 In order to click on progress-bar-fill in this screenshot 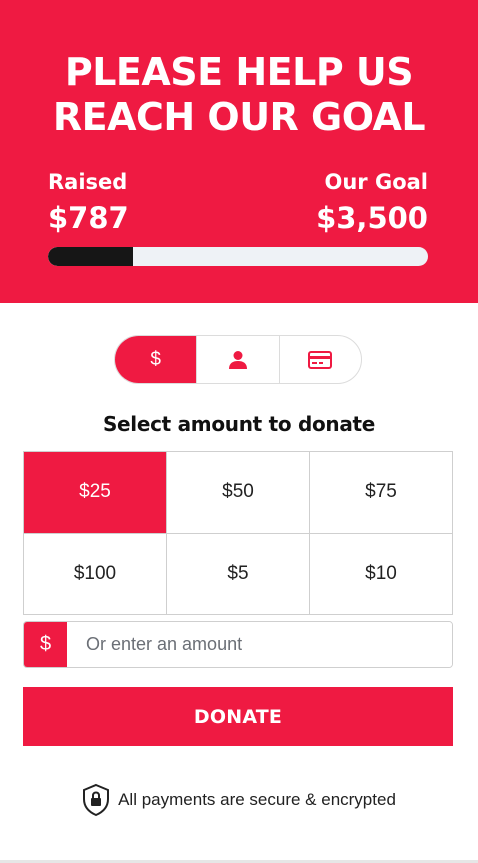, I will do `click(91, 256)`.